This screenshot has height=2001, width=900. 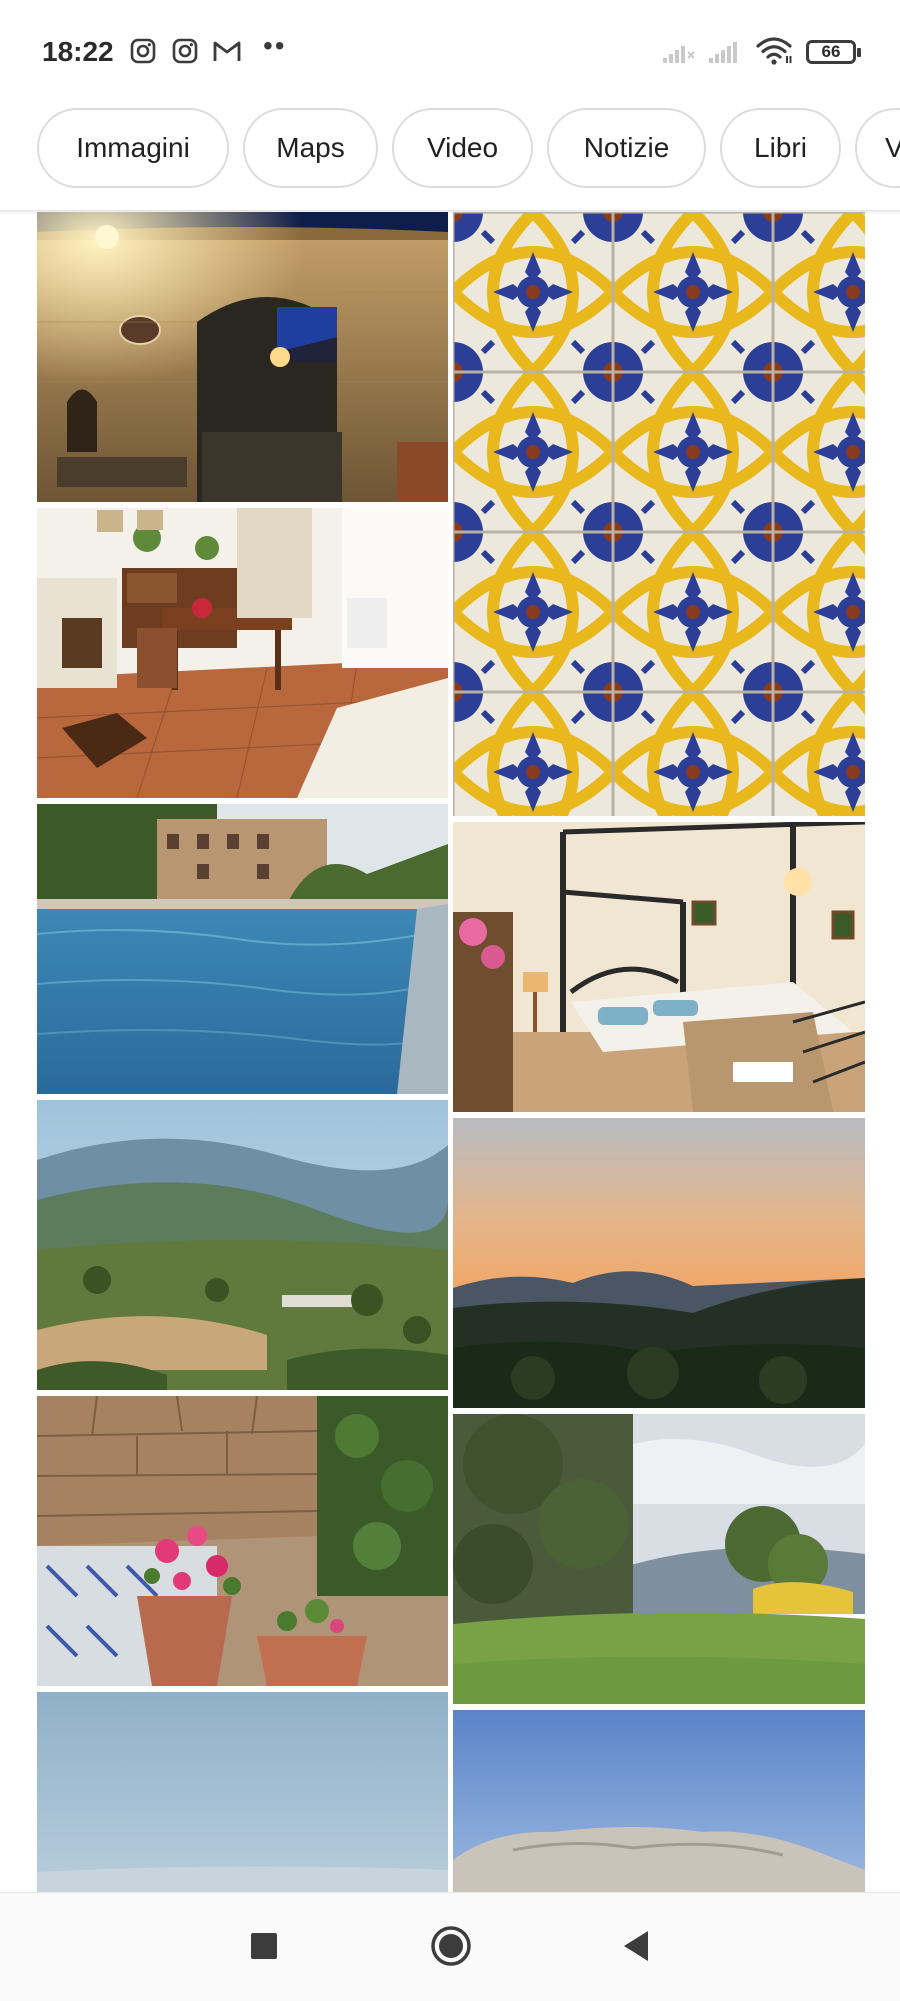 What do you see at coordinates (78, 51) in the screenshot?
I see `clock: 18:22` at bounding box center [78, 51].